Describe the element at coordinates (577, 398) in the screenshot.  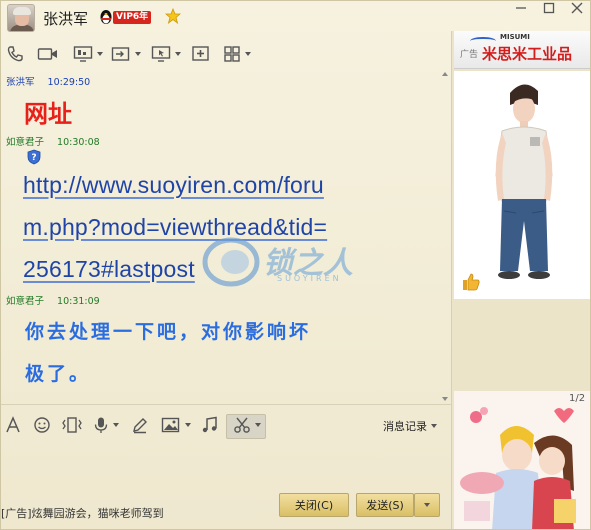
I see `ad-pager: 1/2` at that location.